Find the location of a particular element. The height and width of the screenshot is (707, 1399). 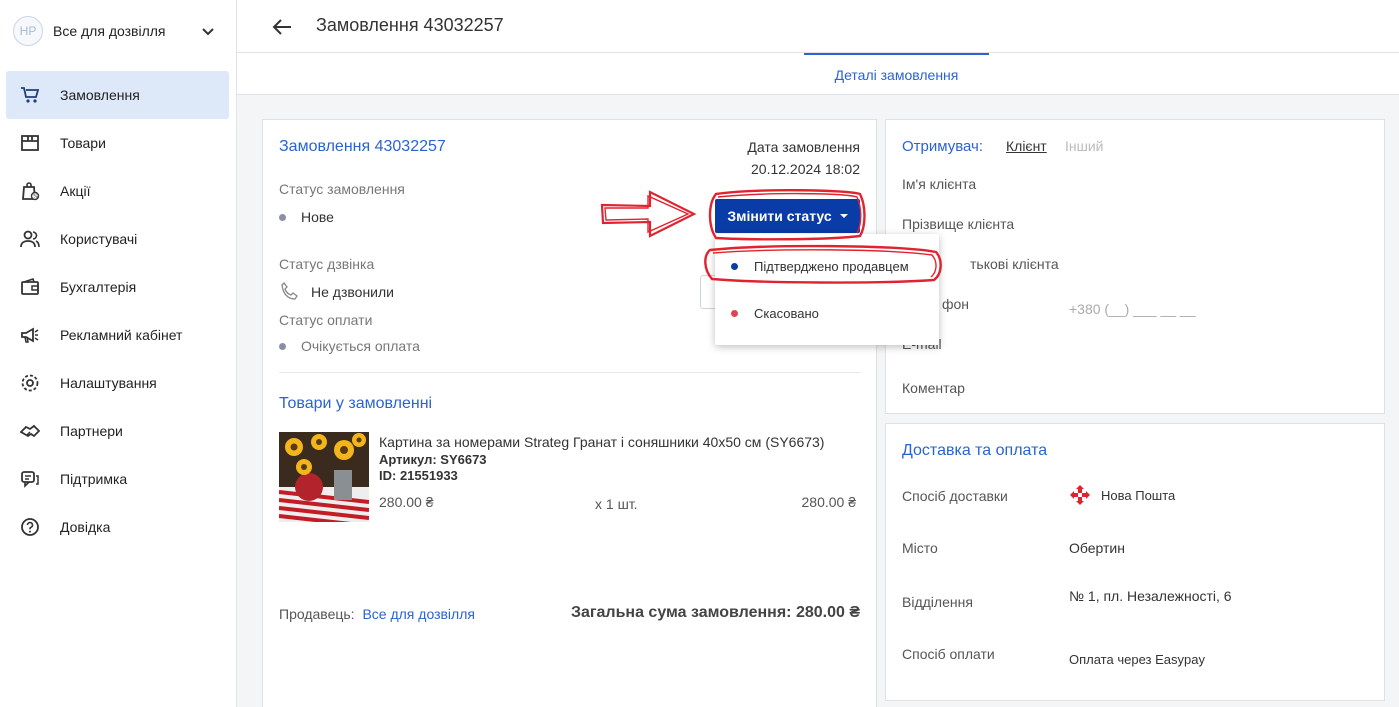

sidebar-item-settings: Налаштування is located at coordinates (117, 383).